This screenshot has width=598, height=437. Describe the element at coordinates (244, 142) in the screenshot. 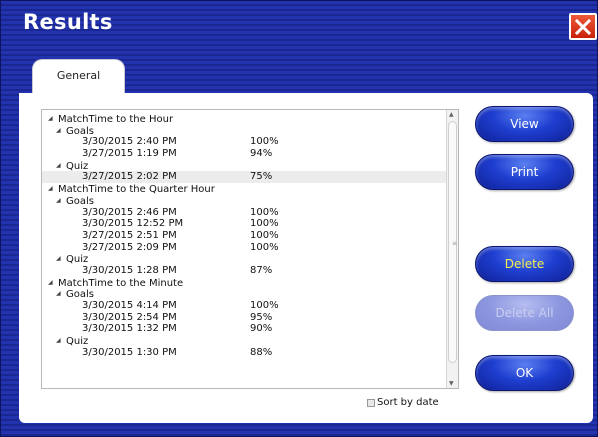

I see `tree-result-row: 3/30/2015 2:40 PM 100%` at that location.